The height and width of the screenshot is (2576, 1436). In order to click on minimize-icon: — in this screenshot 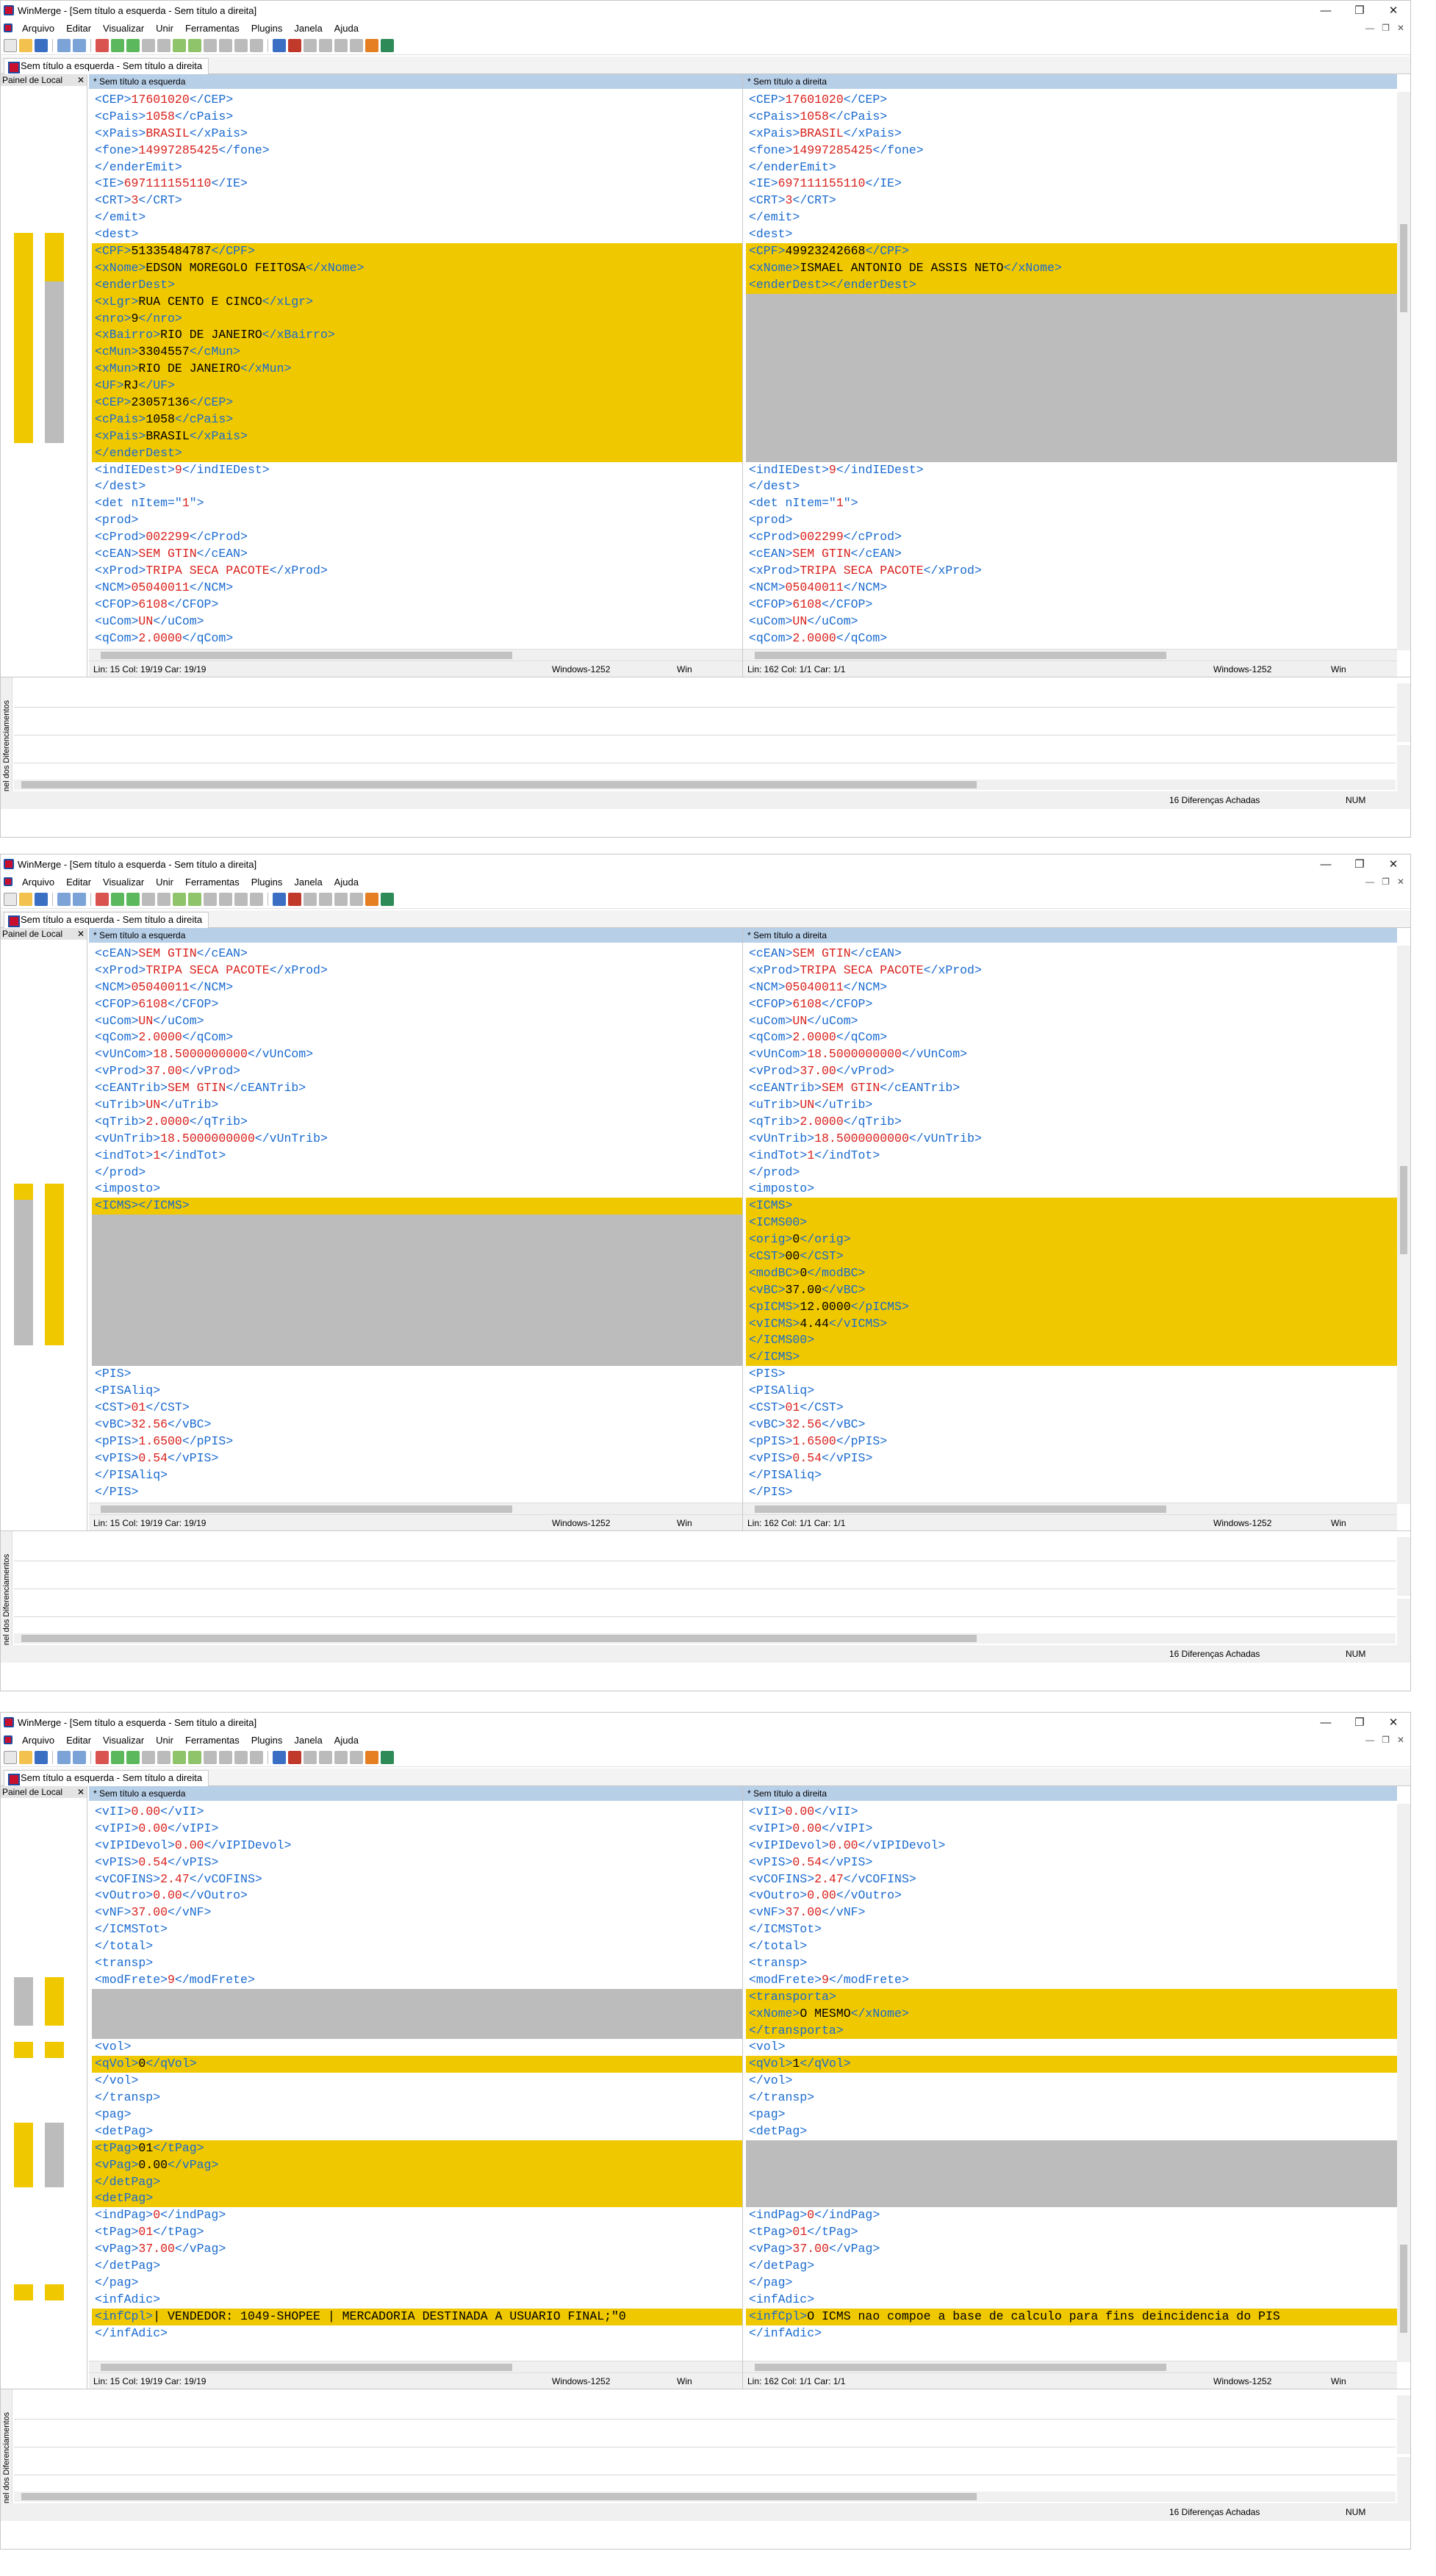, I will do `click(1326, 864)`.